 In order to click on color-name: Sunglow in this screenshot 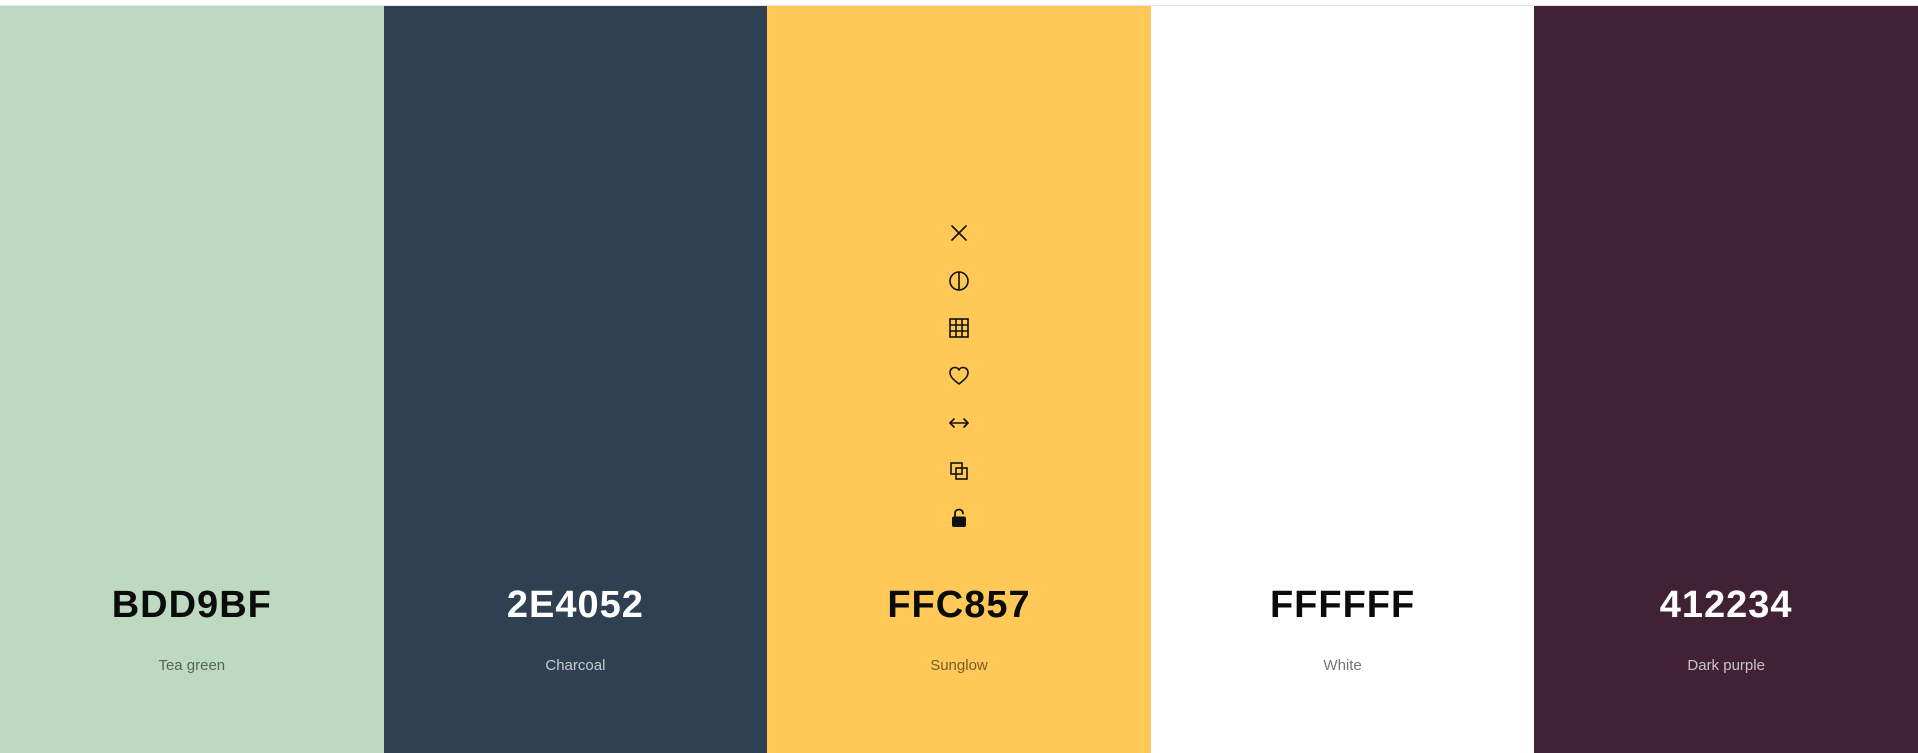, I will do `click(959, 665)`.